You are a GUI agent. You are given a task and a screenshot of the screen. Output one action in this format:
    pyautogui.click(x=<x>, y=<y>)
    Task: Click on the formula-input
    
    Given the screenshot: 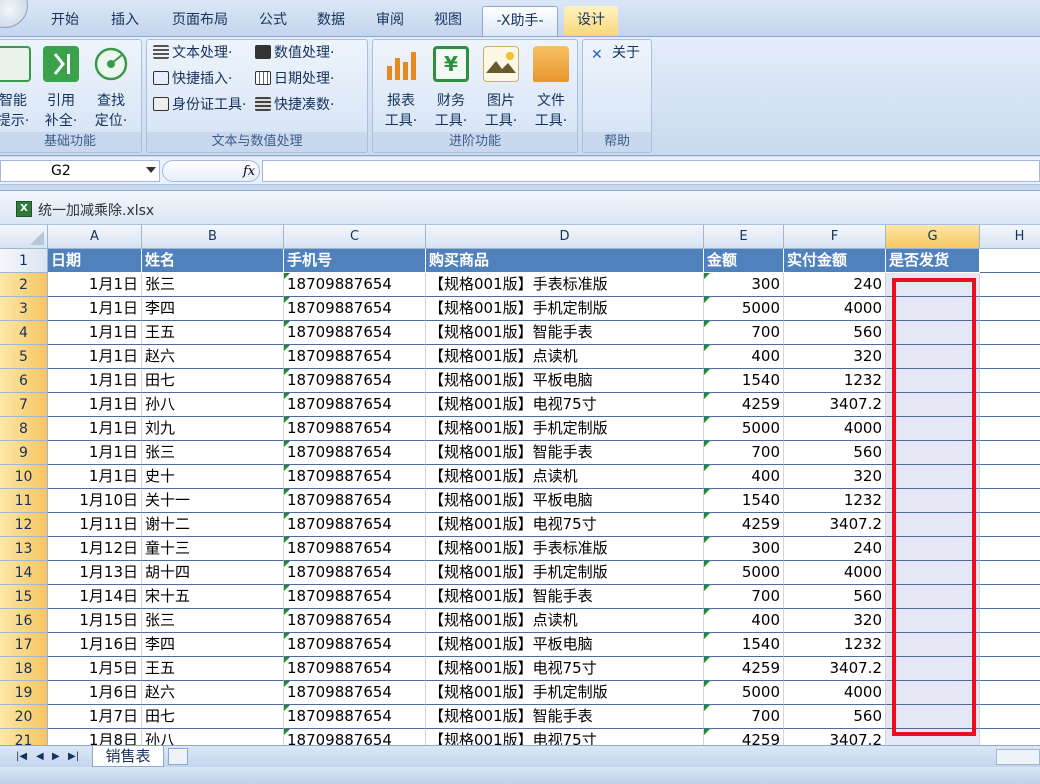 What is the action you would take?
    pyautogui.click(x=651, y=171)
    